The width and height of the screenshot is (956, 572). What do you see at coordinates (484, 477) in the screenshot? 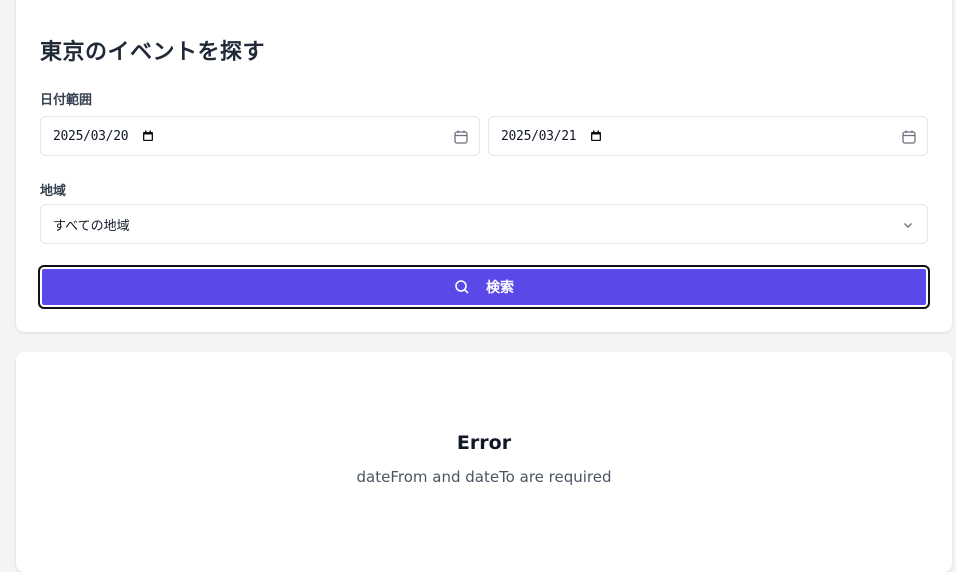
I see `error-message: dateFrom and dateTo are required` at bounding box center [484, 477].